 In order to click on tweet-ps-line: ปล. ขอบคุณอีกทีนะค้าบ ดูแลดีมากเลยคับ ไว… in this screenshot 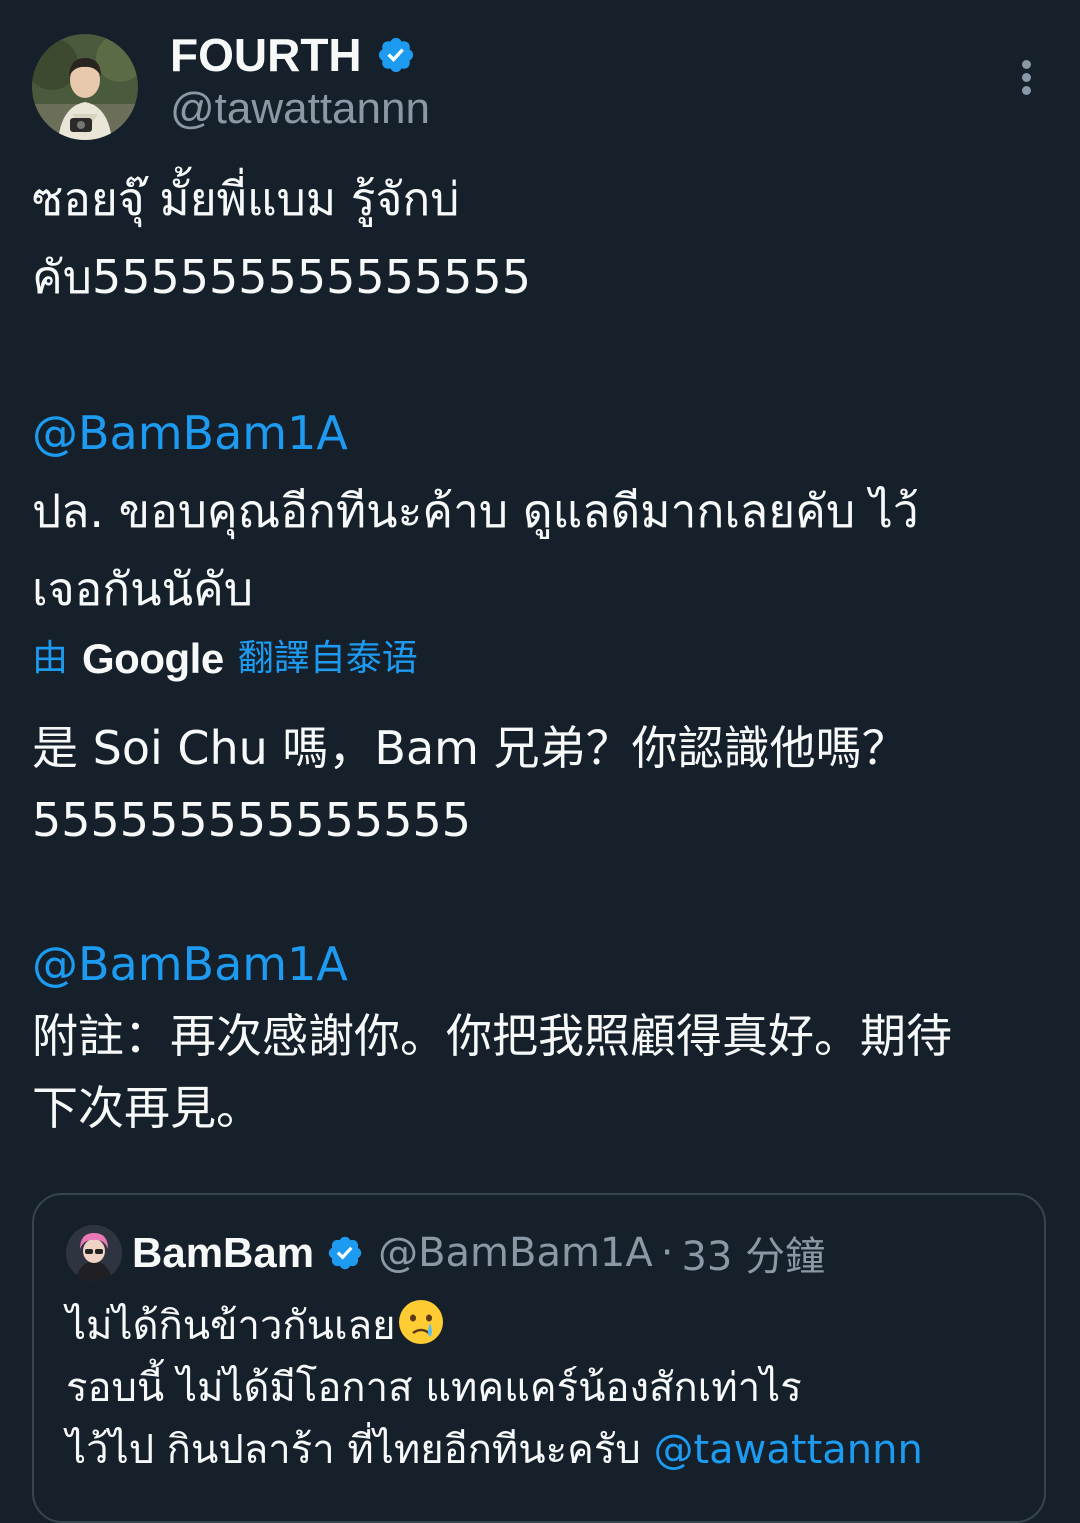, I will do `click(475, 511)`.